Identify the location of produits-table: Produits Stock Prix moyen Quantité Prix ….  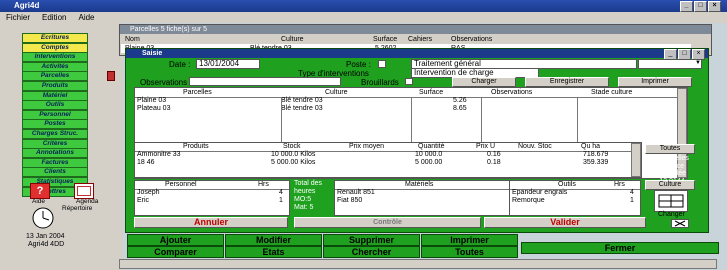
(388, 160).